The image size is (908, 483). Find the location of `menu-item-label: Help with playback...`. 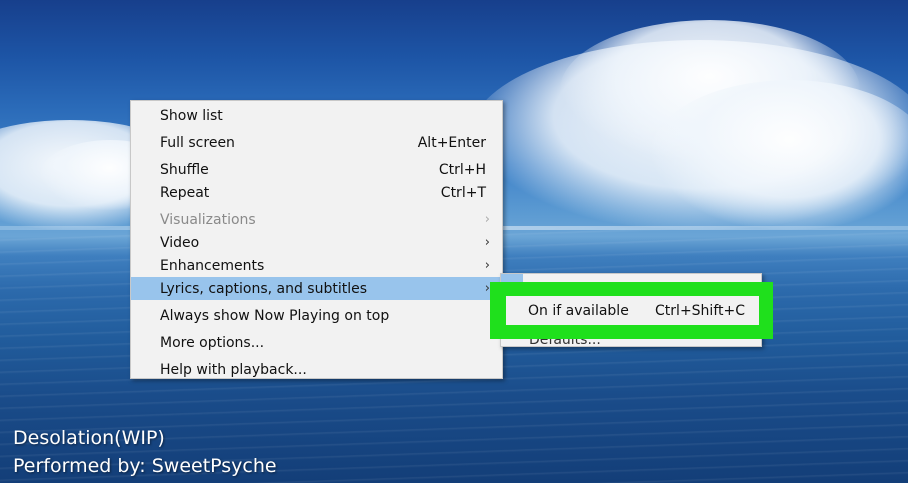

menu-item-label: Help with playback... is located at coordinates (233, 369).